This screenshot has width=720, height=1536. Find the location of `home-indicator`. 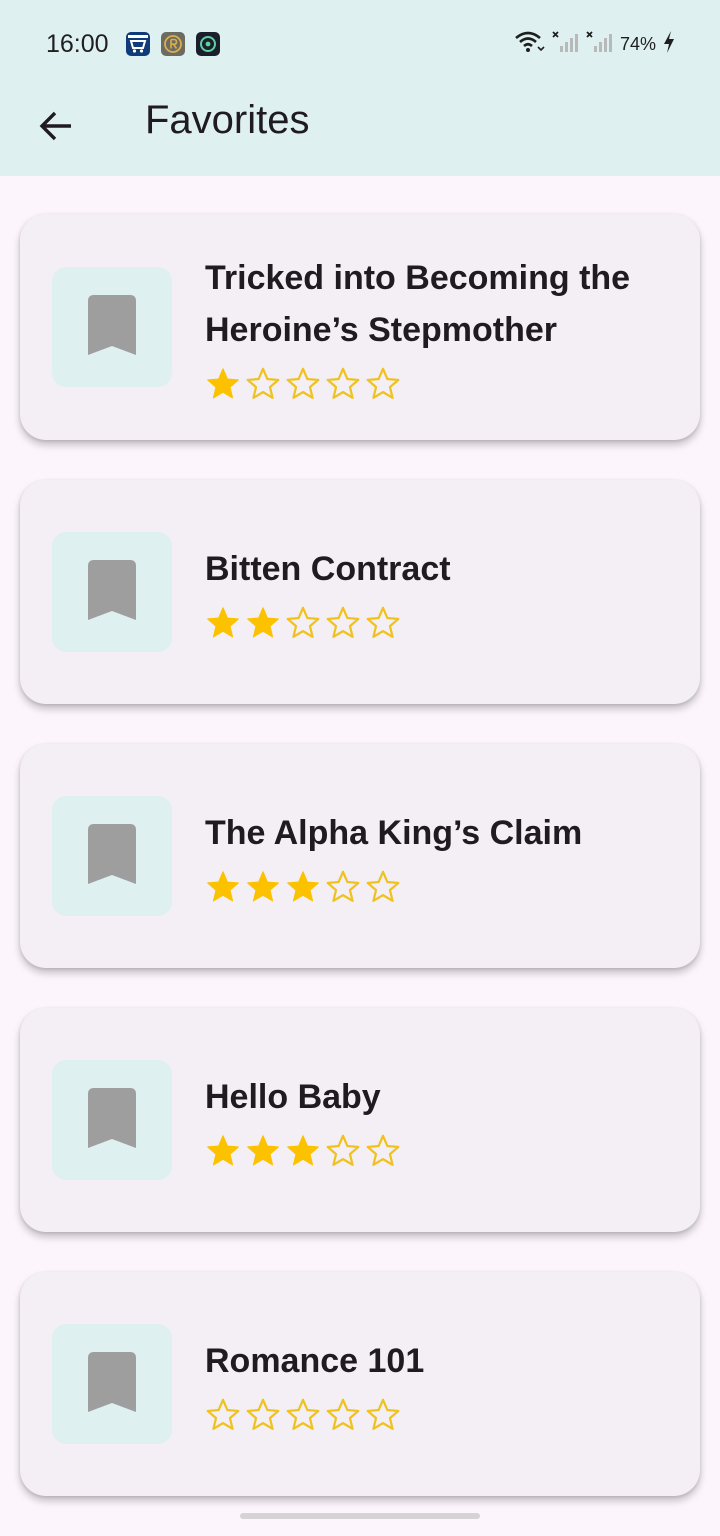

home-indicator is located at coordinates (360, 1516).